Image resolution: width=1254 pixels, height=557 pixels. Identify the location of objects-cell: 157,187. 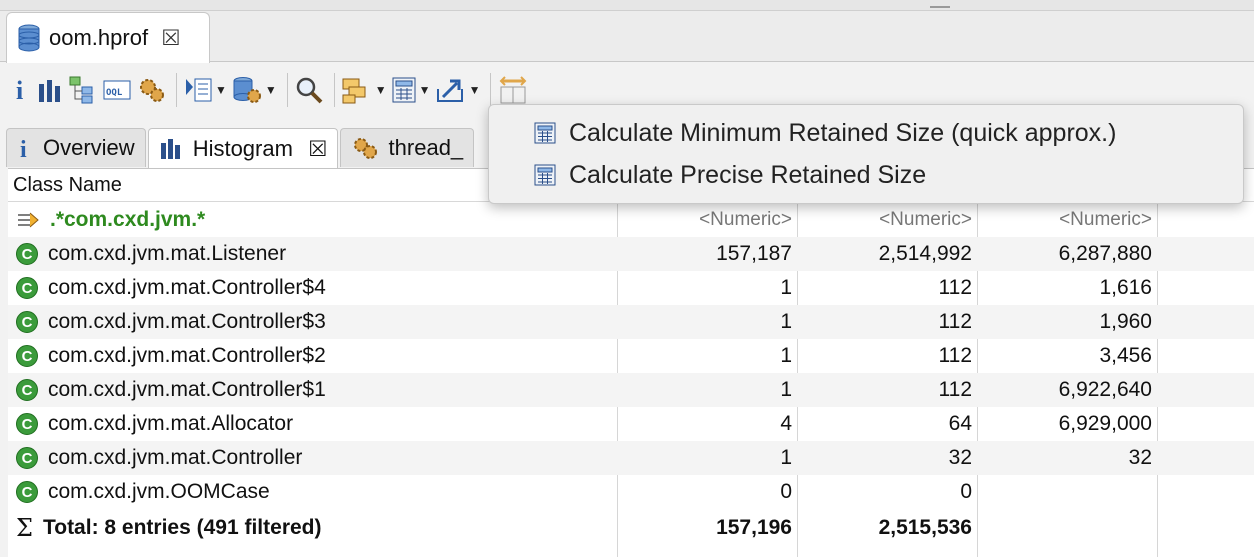
(754, 253).